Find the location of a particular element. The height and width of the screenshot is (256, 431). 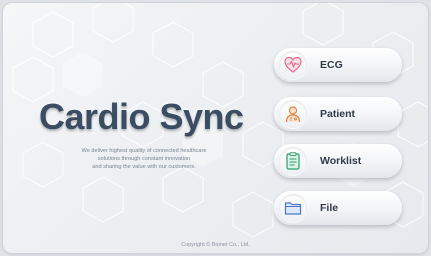

worklist-icon-holder is located at coordinates (293, 161).